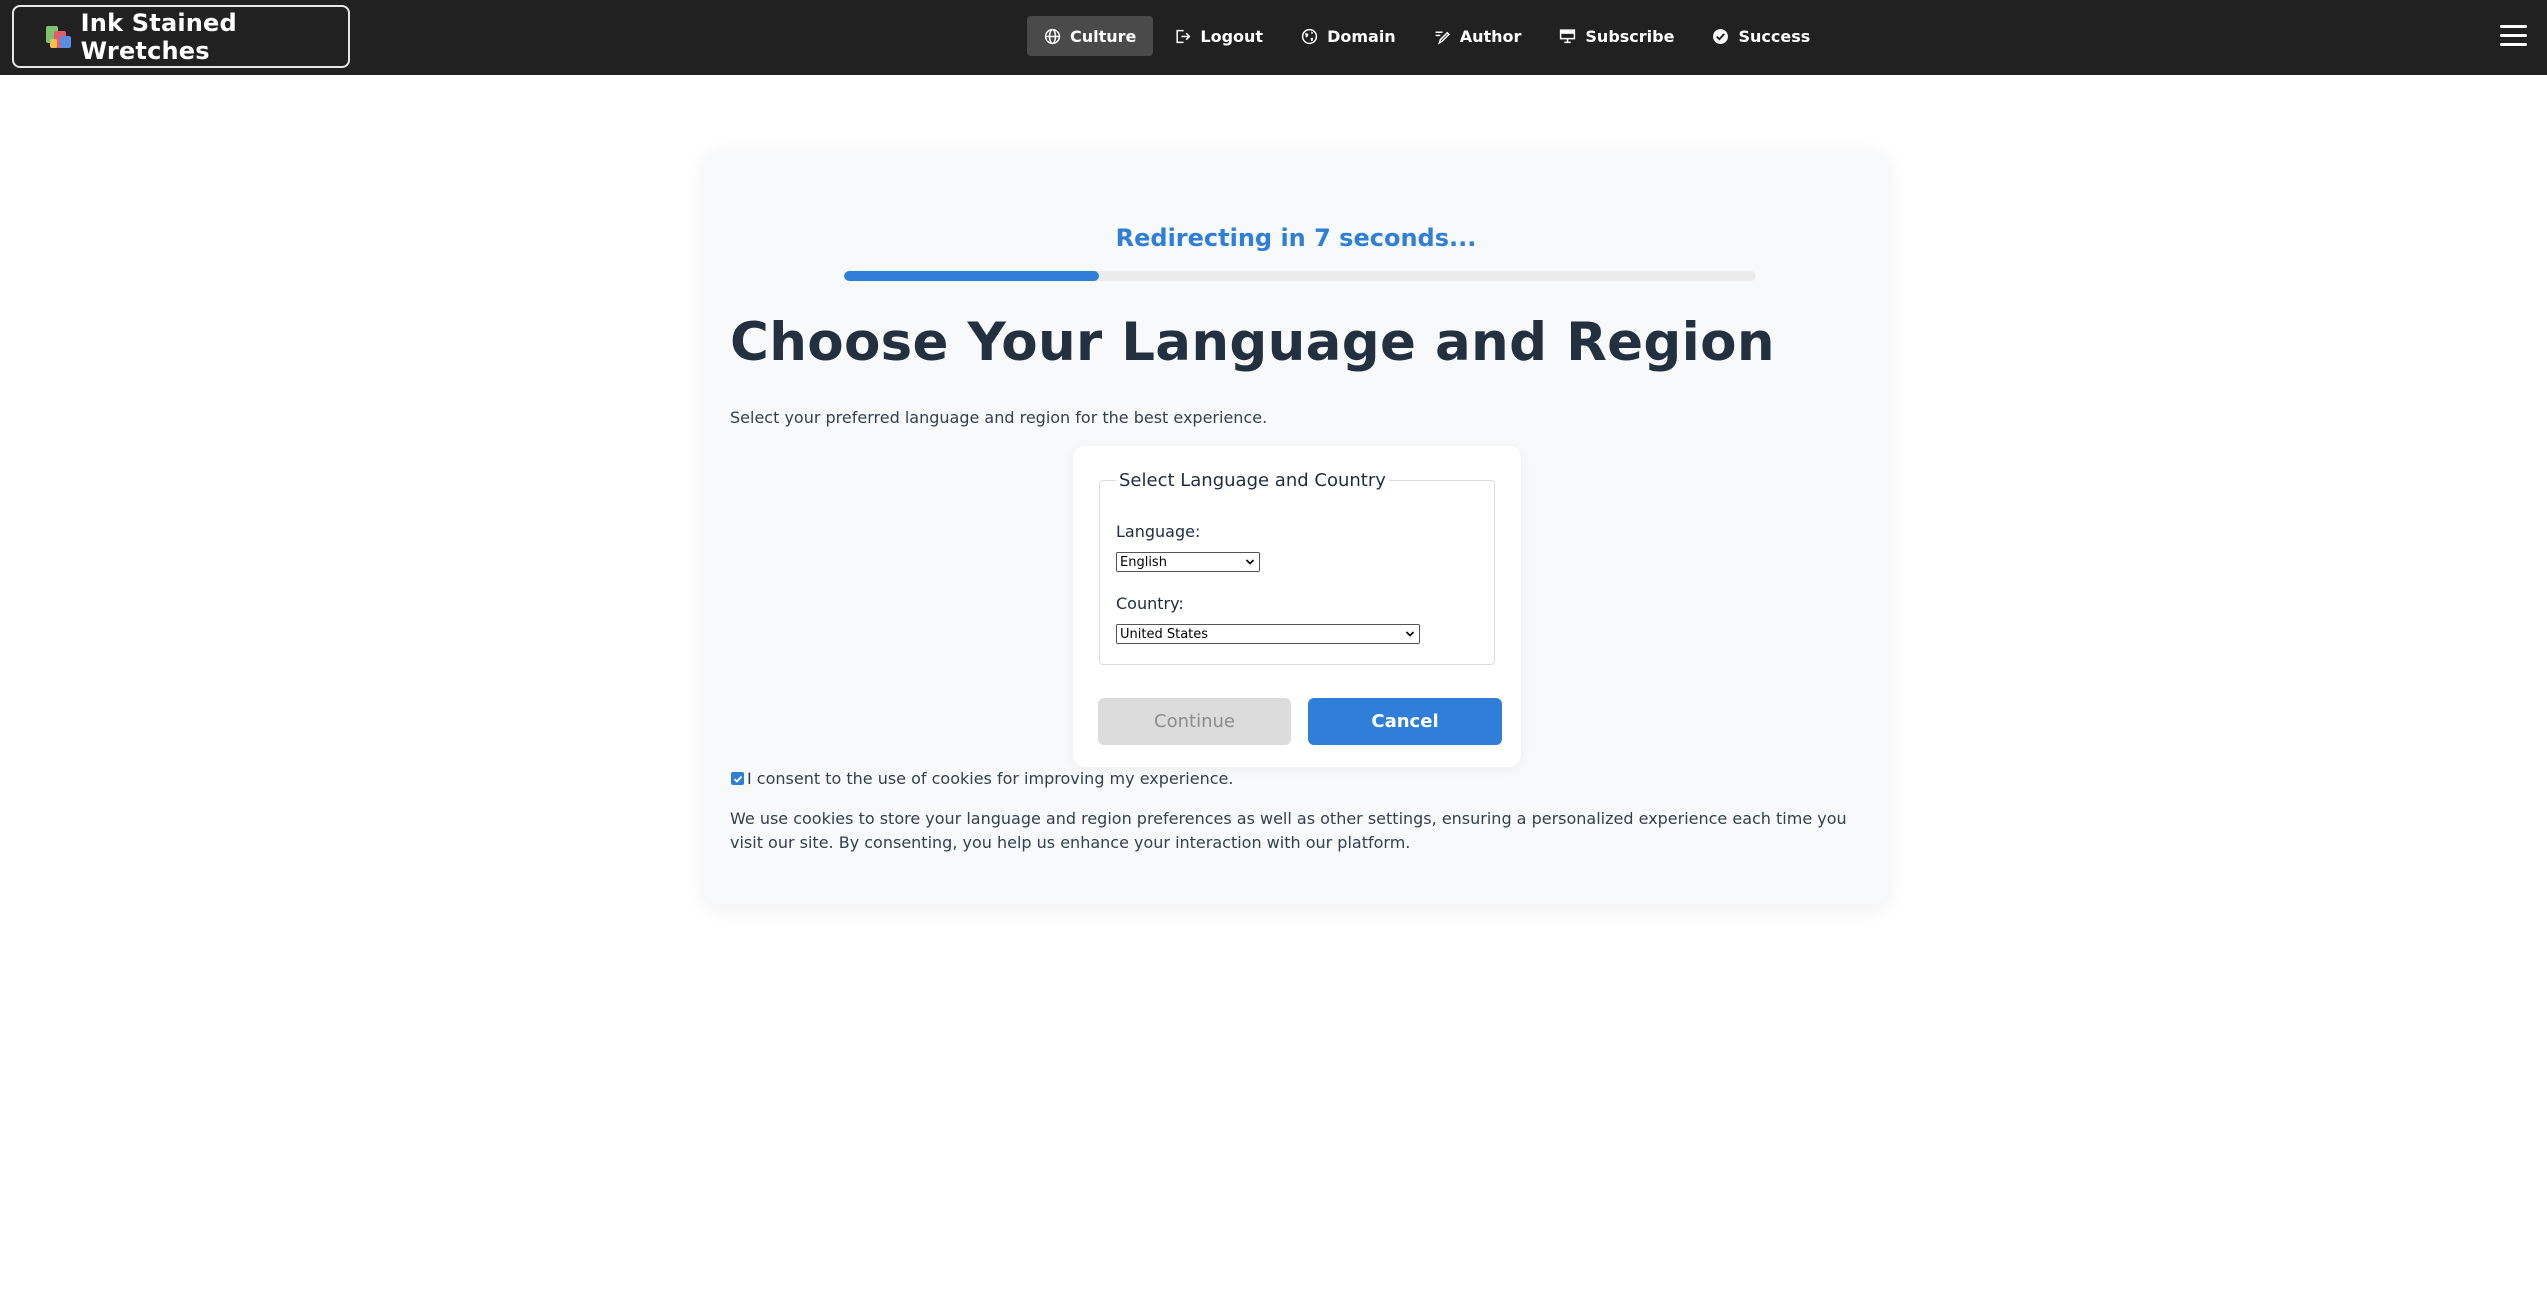 This screenshot has width=2547, height=1304. What do you see at coordinates (1183, 36) in the screenshot?
I see `logout-icon` at bounding box center [1183, 36].